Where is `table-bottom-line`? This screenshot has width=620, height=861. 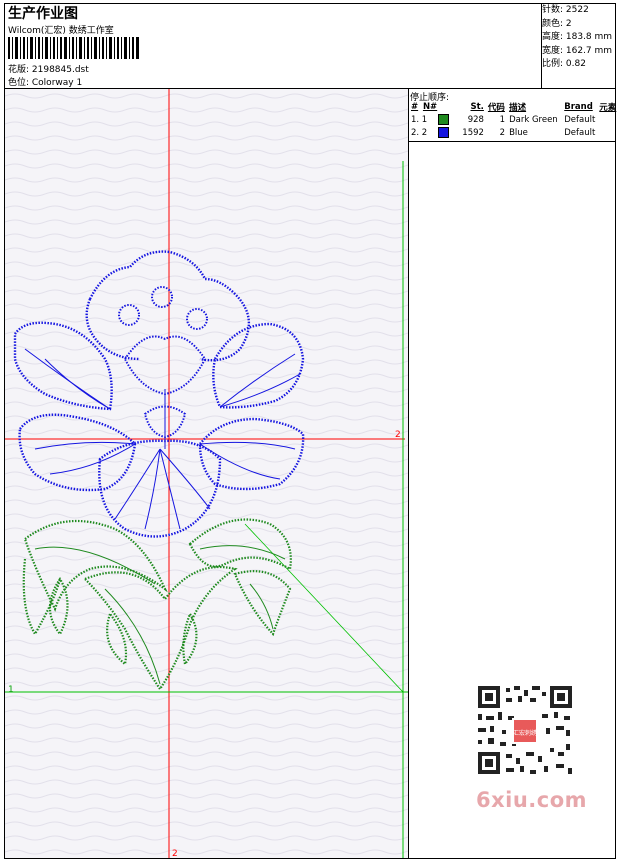 table-bottom-line is located at coordinates (512, 141).